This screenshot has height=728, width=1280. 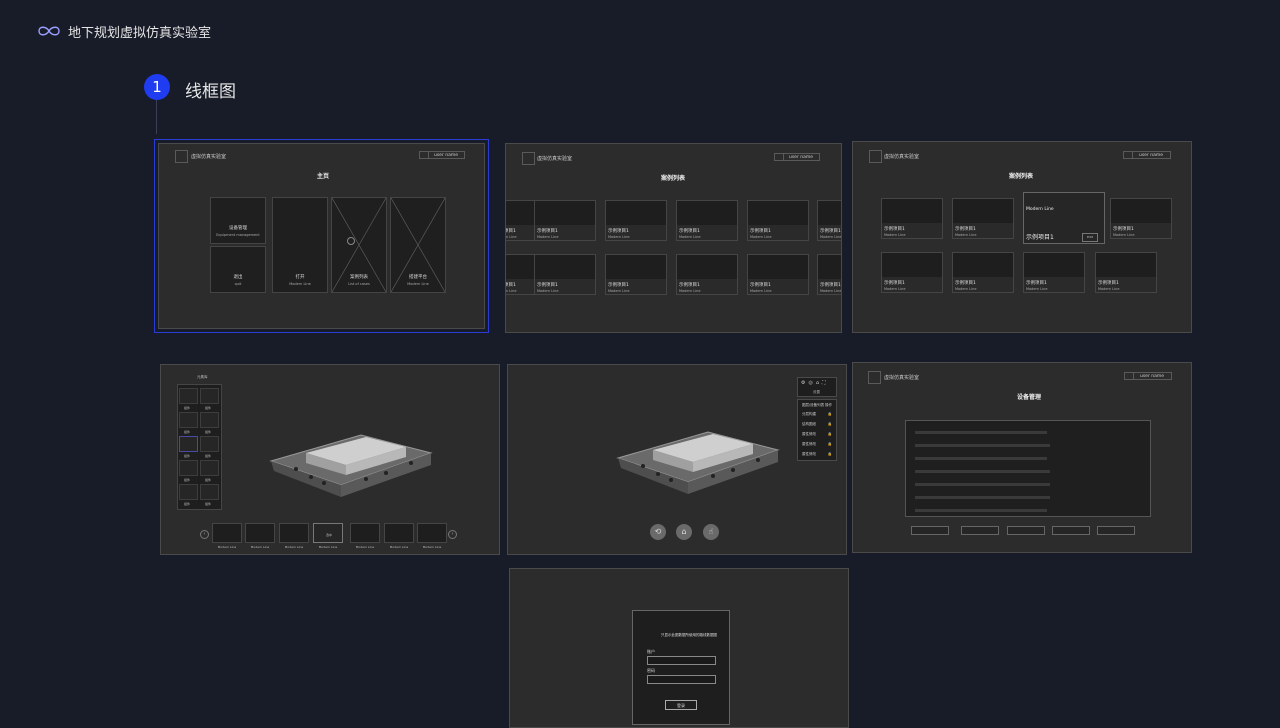 I want to click on wireframe-device-management: 虚拟仿真实验室 user name 设备管理, so click(x=1022, y=457).